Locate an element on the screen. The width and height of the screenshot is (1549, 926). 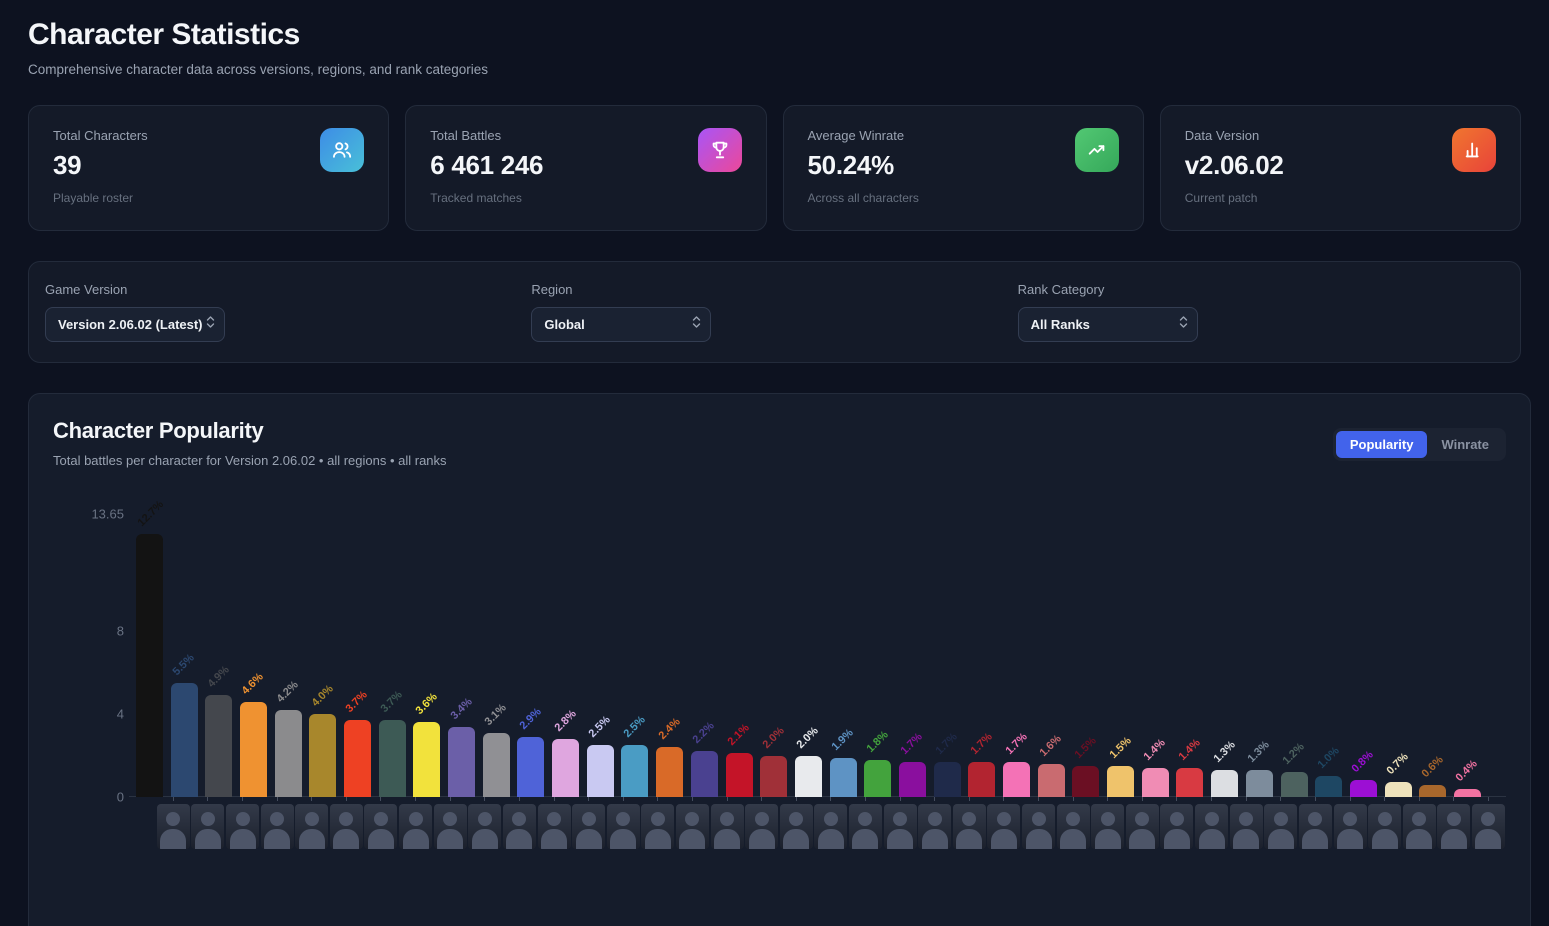
bar-value-label: 1.7% is located at coordinates (912, 743).